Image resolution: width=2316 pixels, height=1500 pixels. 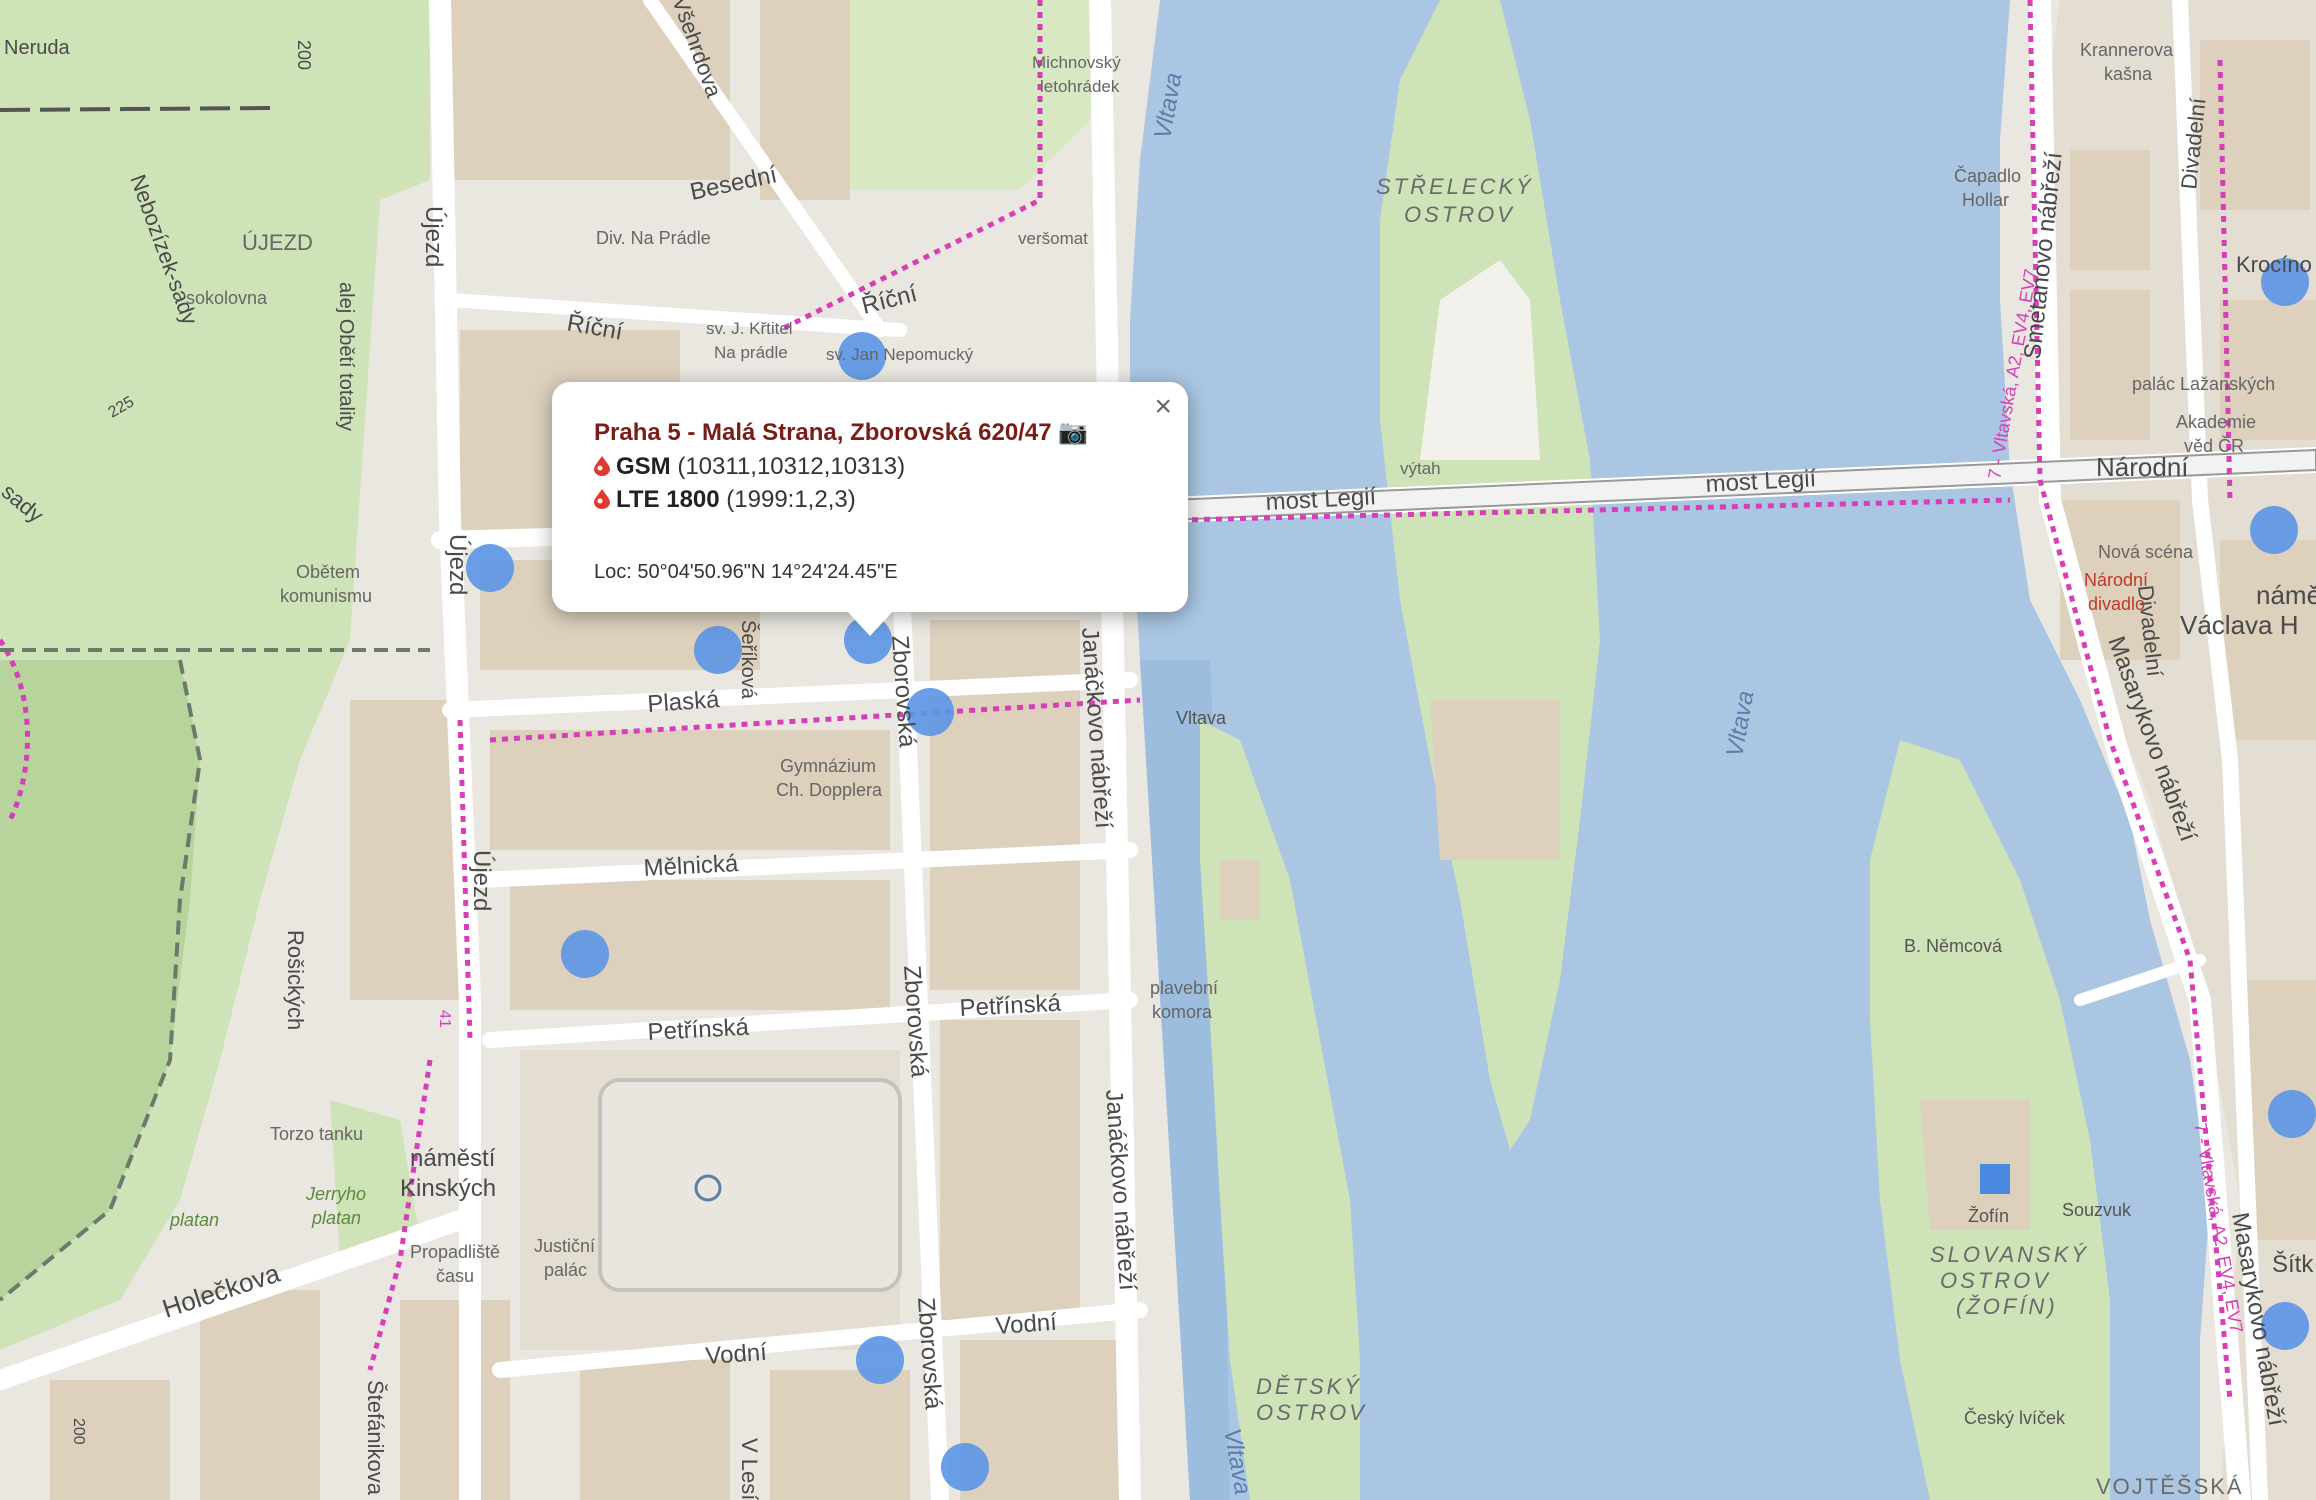 I want to click on label-torzo: Torzo tanku, so click(x=316, y=1134).